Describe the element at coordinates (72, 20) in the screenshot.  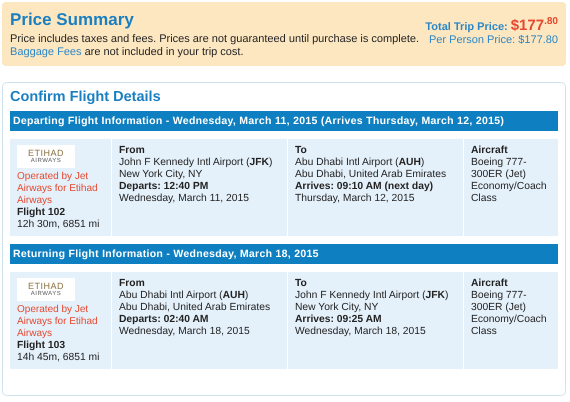
I see `summary-title: Price Summary` at that location.